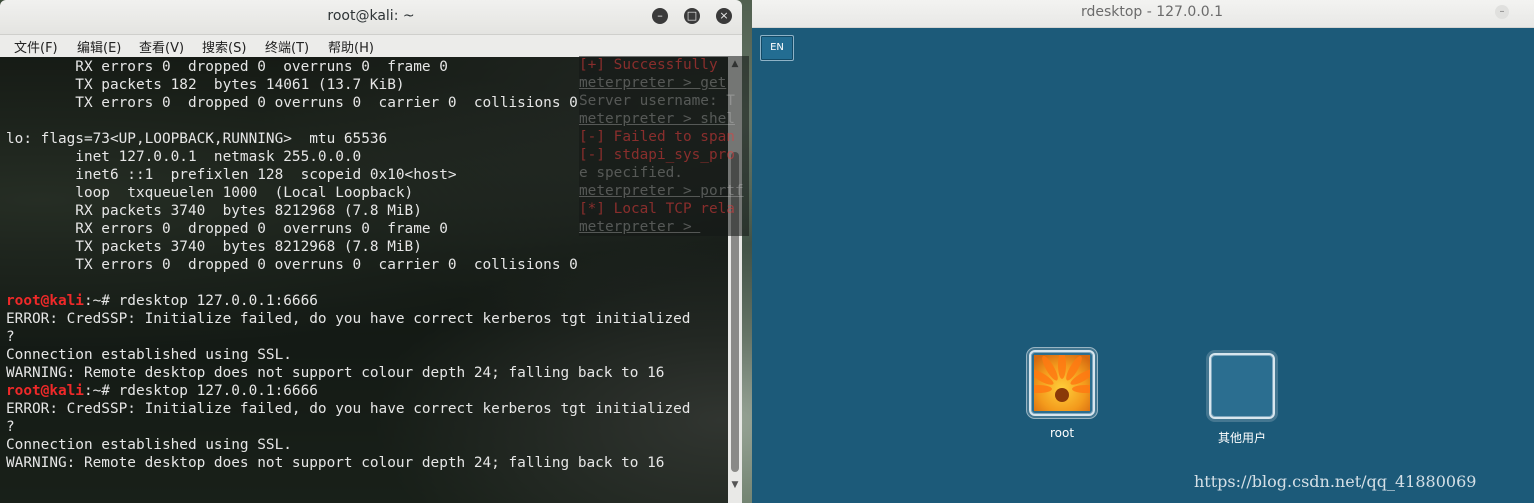 This screenshot has height=503, width=1534. What do you see at coordinates (660, 16) in the screenshot?
I see `minimize-icon: –` at bounding box center [660, 16].